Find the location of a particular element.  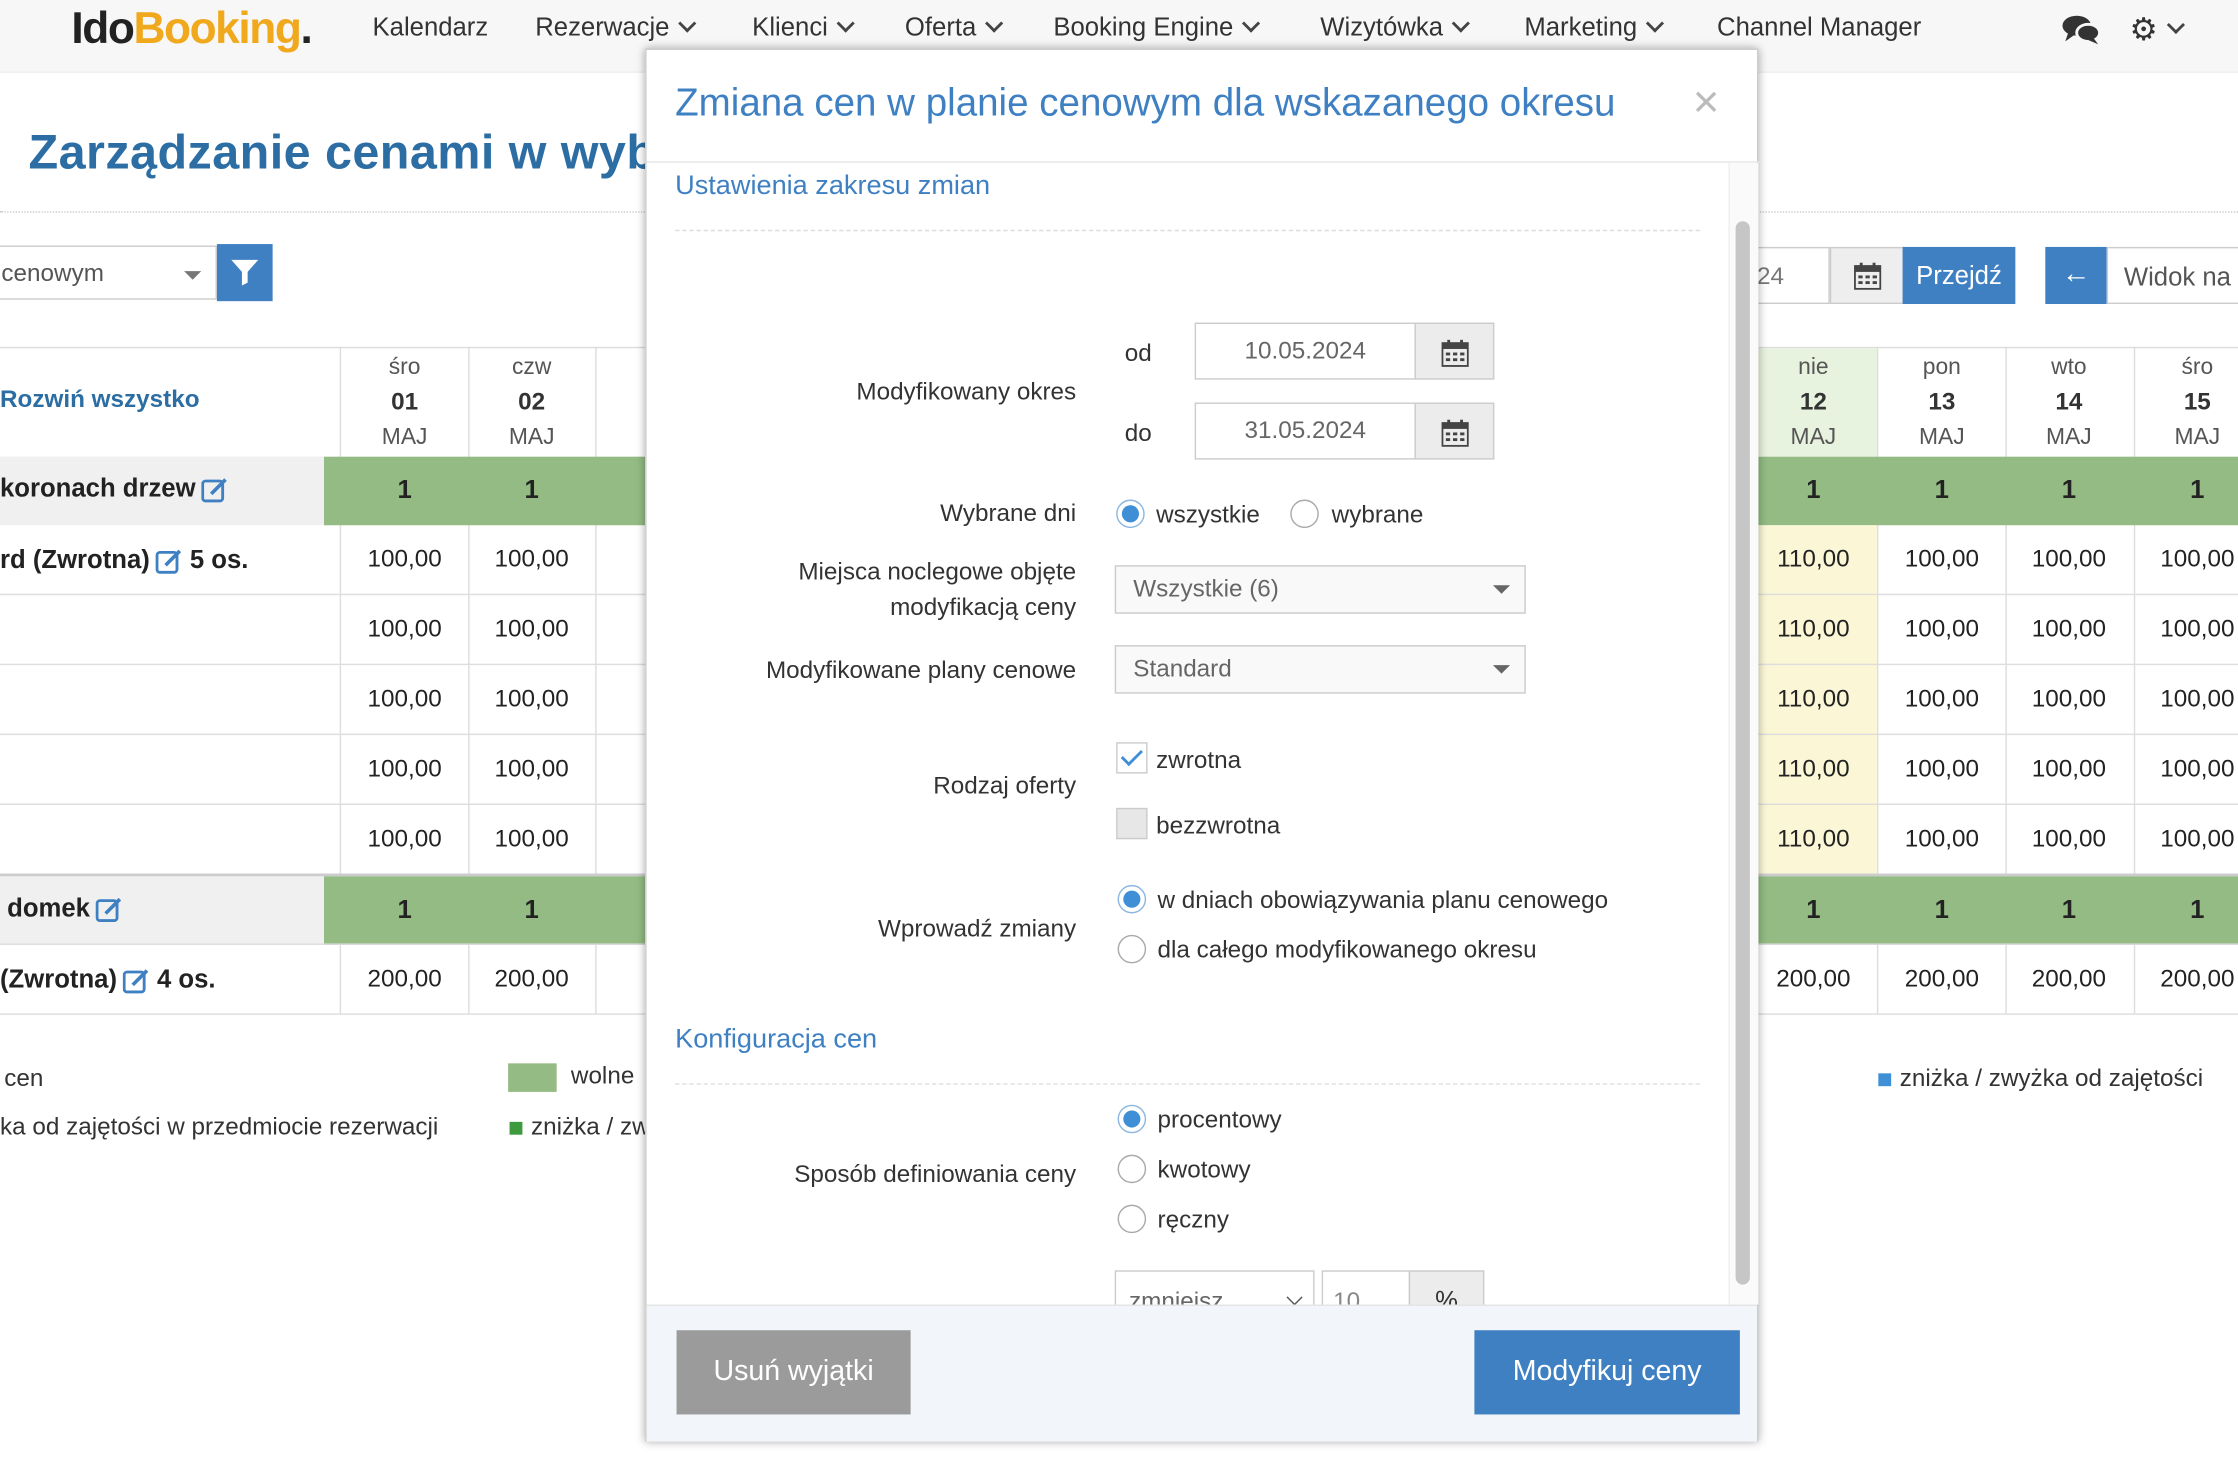

apply-plan-days-radio is located at coordinates (1132, 899).